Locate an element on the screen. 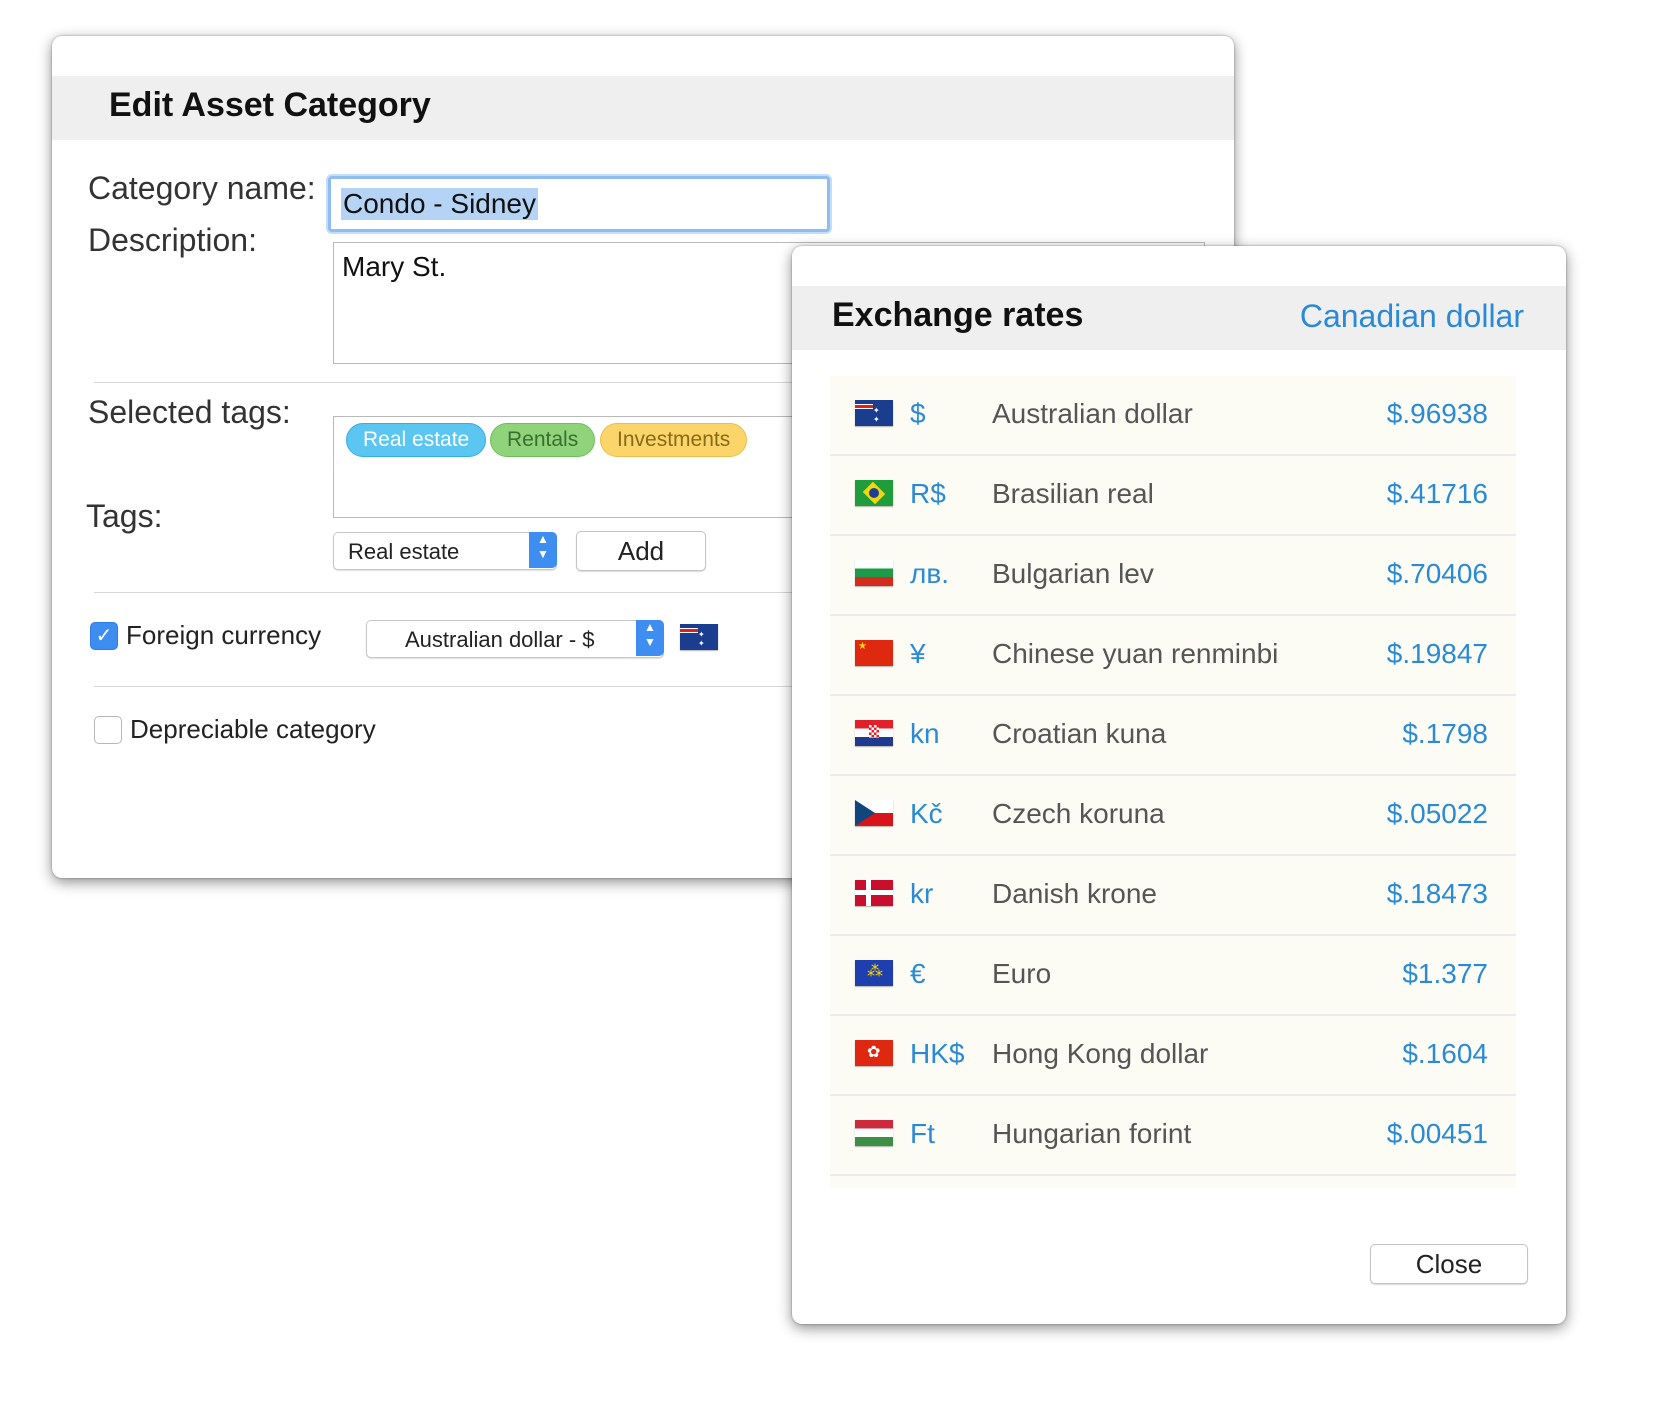 The height and width of the screenshot is (1403, 1673). rate-row: $ Australian dollar $.96938 is located at coordinates (1173, 416).